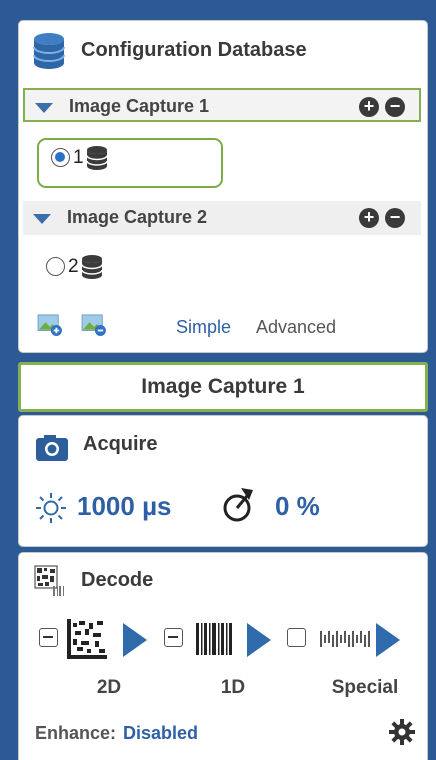  I want to click on enhance-label: Enhance:, so click(76, 733).